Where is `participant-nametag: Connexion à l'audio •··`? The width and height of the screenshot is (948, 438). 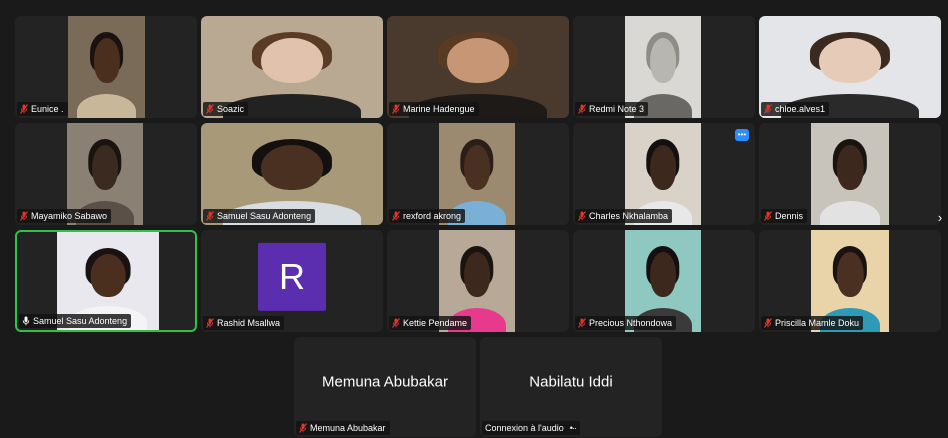 participant-nametag: Connexion à l'audio •·· is located at coordinates (531, 428).